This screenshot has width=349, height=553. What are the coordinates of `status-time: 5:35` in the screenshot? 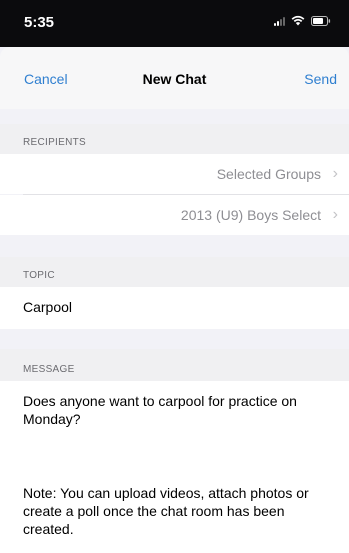 It's located at (39, 22).